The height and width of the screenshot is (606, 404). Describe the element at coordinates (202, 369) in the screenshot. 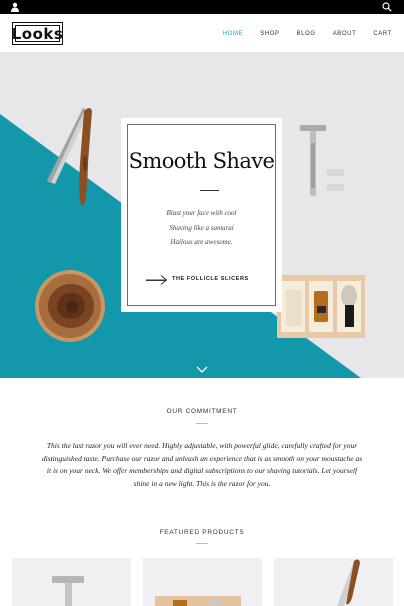

I see `chevron-down-icon` at that location.